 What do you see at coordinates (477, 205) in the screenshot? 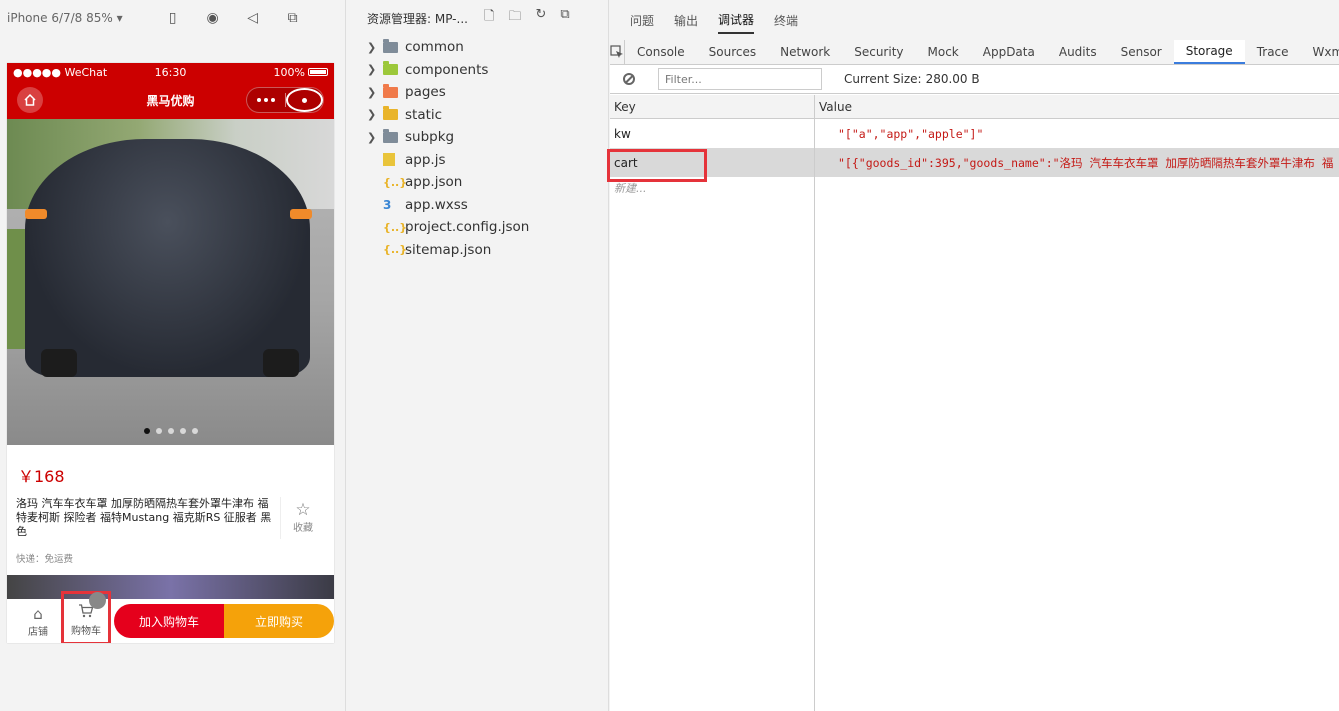
I see `tree-item-app-wxss: 3 app.wxss` at bounding box center [477, 205].